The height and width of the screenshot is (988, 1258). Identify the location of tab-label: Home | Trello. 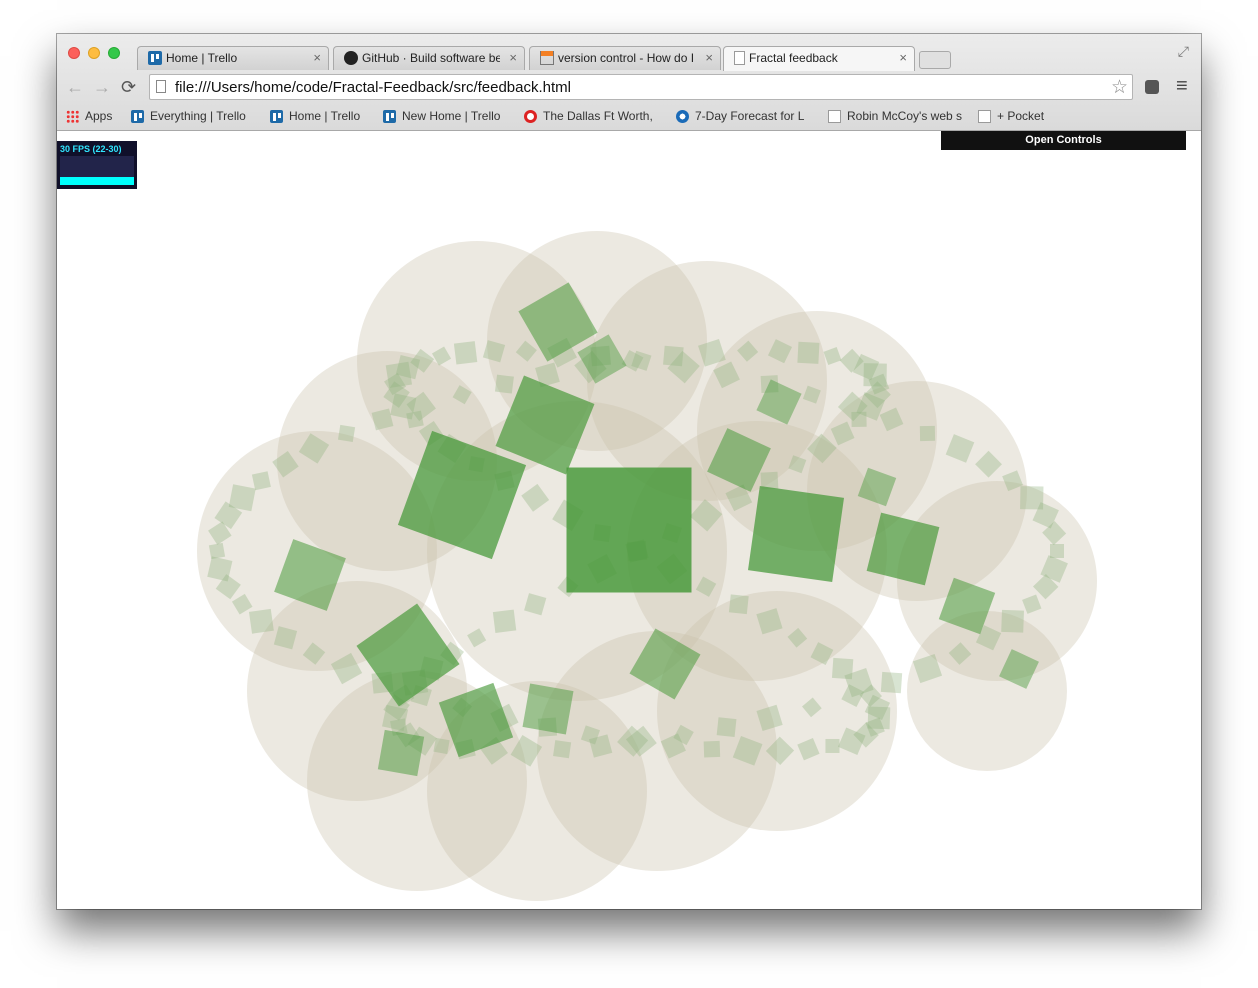
(202, 58).